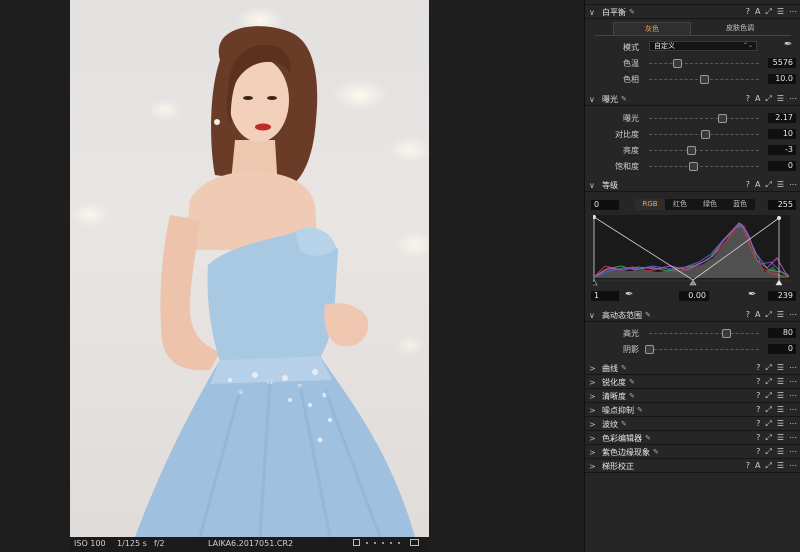 Image resolution: width=800 pixels, height=552 pixels. Describe the element at coordinates (692, 2) in the screenshot. I see `tool-header-top` at that location.